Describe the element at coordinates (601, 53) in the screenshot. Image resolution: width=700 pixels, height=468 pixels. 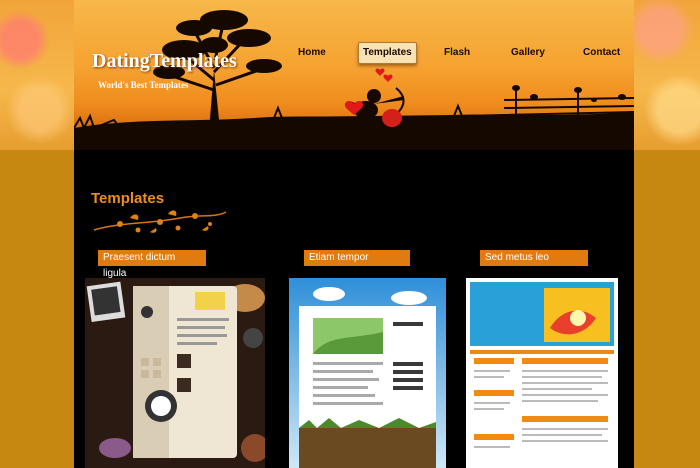
I see `nav-item-contact: Contact` at that location.